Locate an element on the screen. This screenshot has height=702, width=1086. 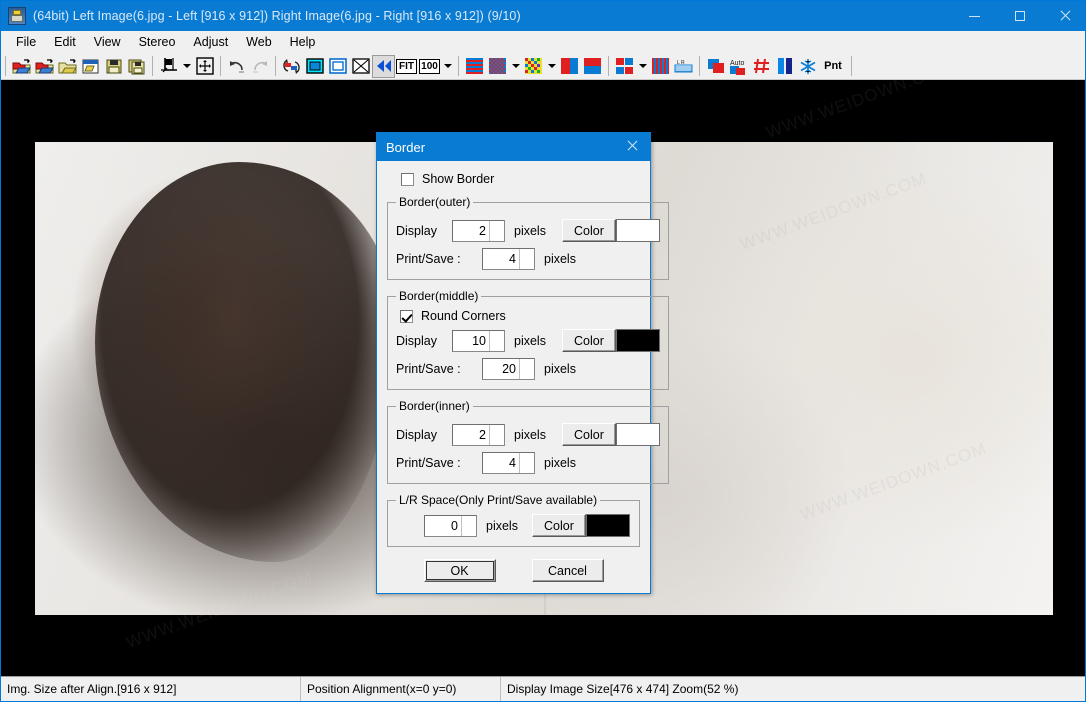
zoom-100-text: 100 is located at coordinates (429, 66).